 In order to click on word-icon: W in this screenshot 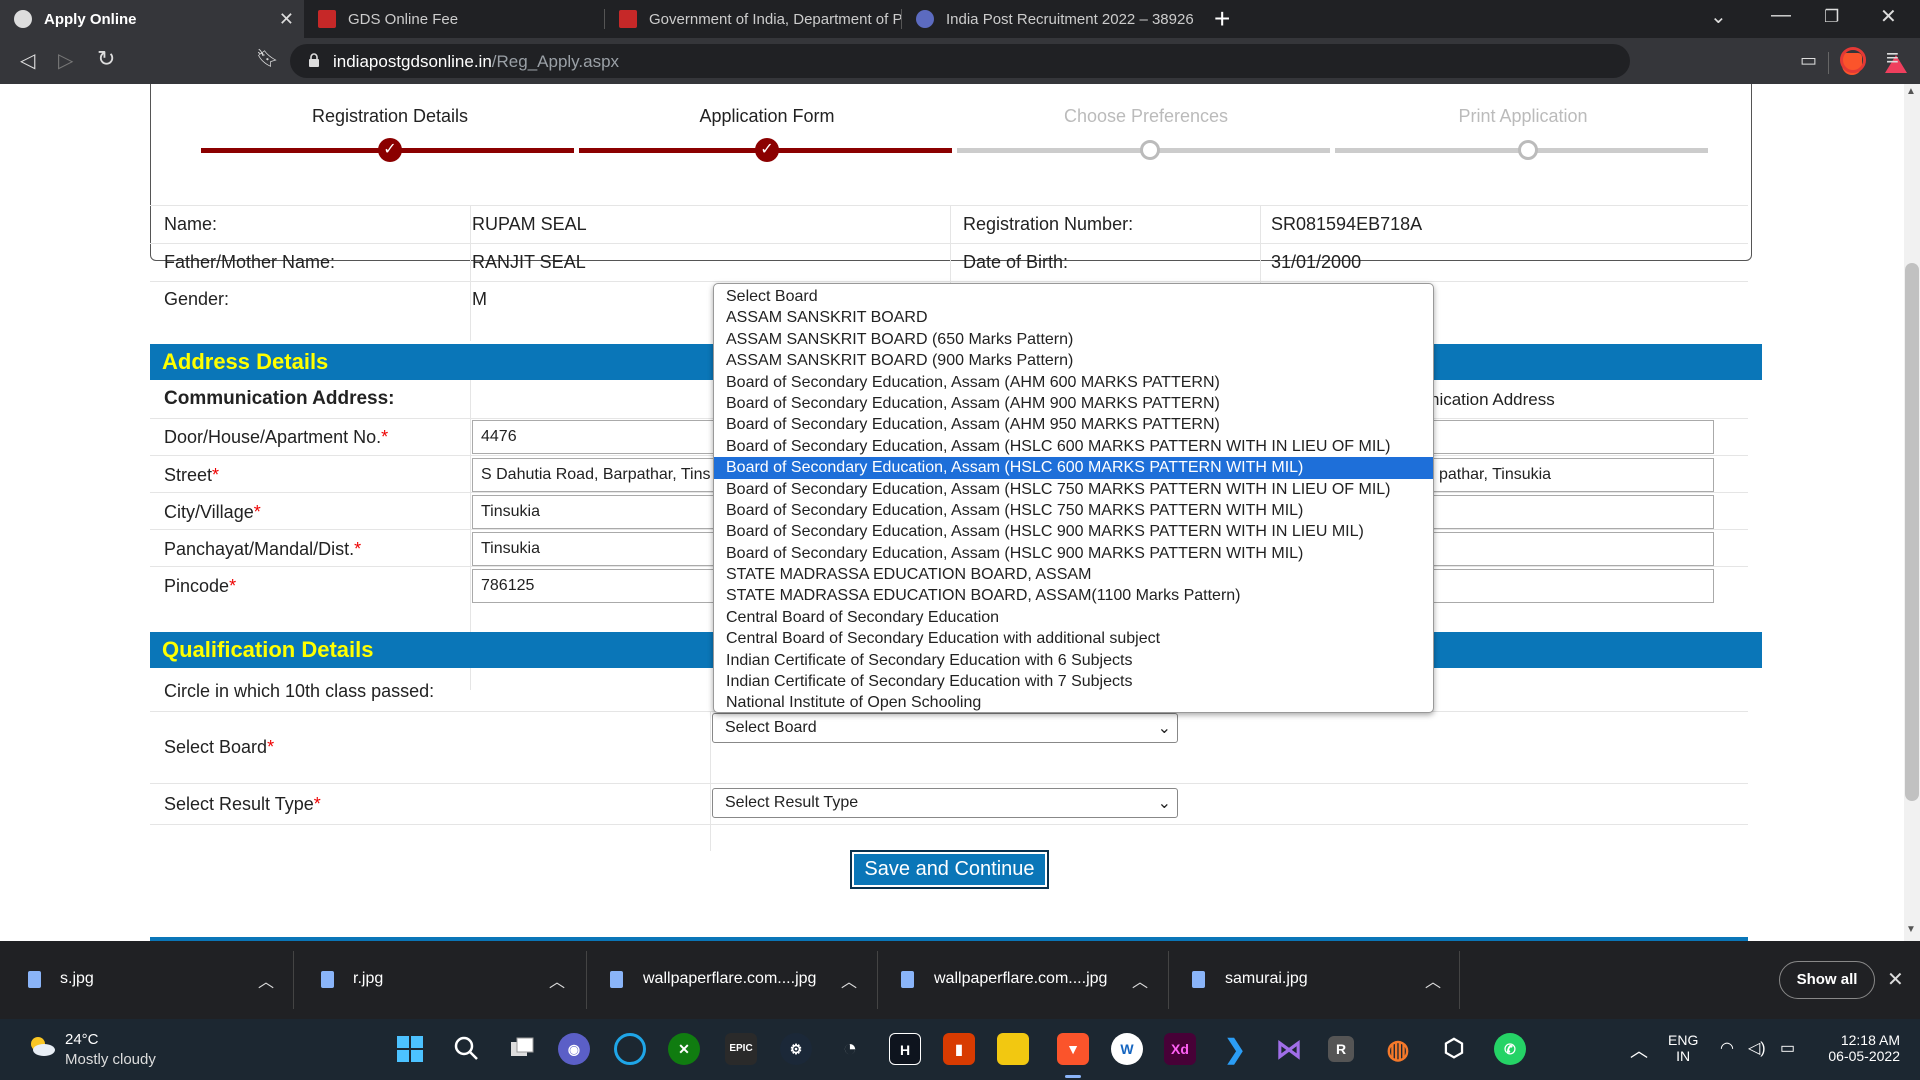, I will do `click(1127, 1049)`.